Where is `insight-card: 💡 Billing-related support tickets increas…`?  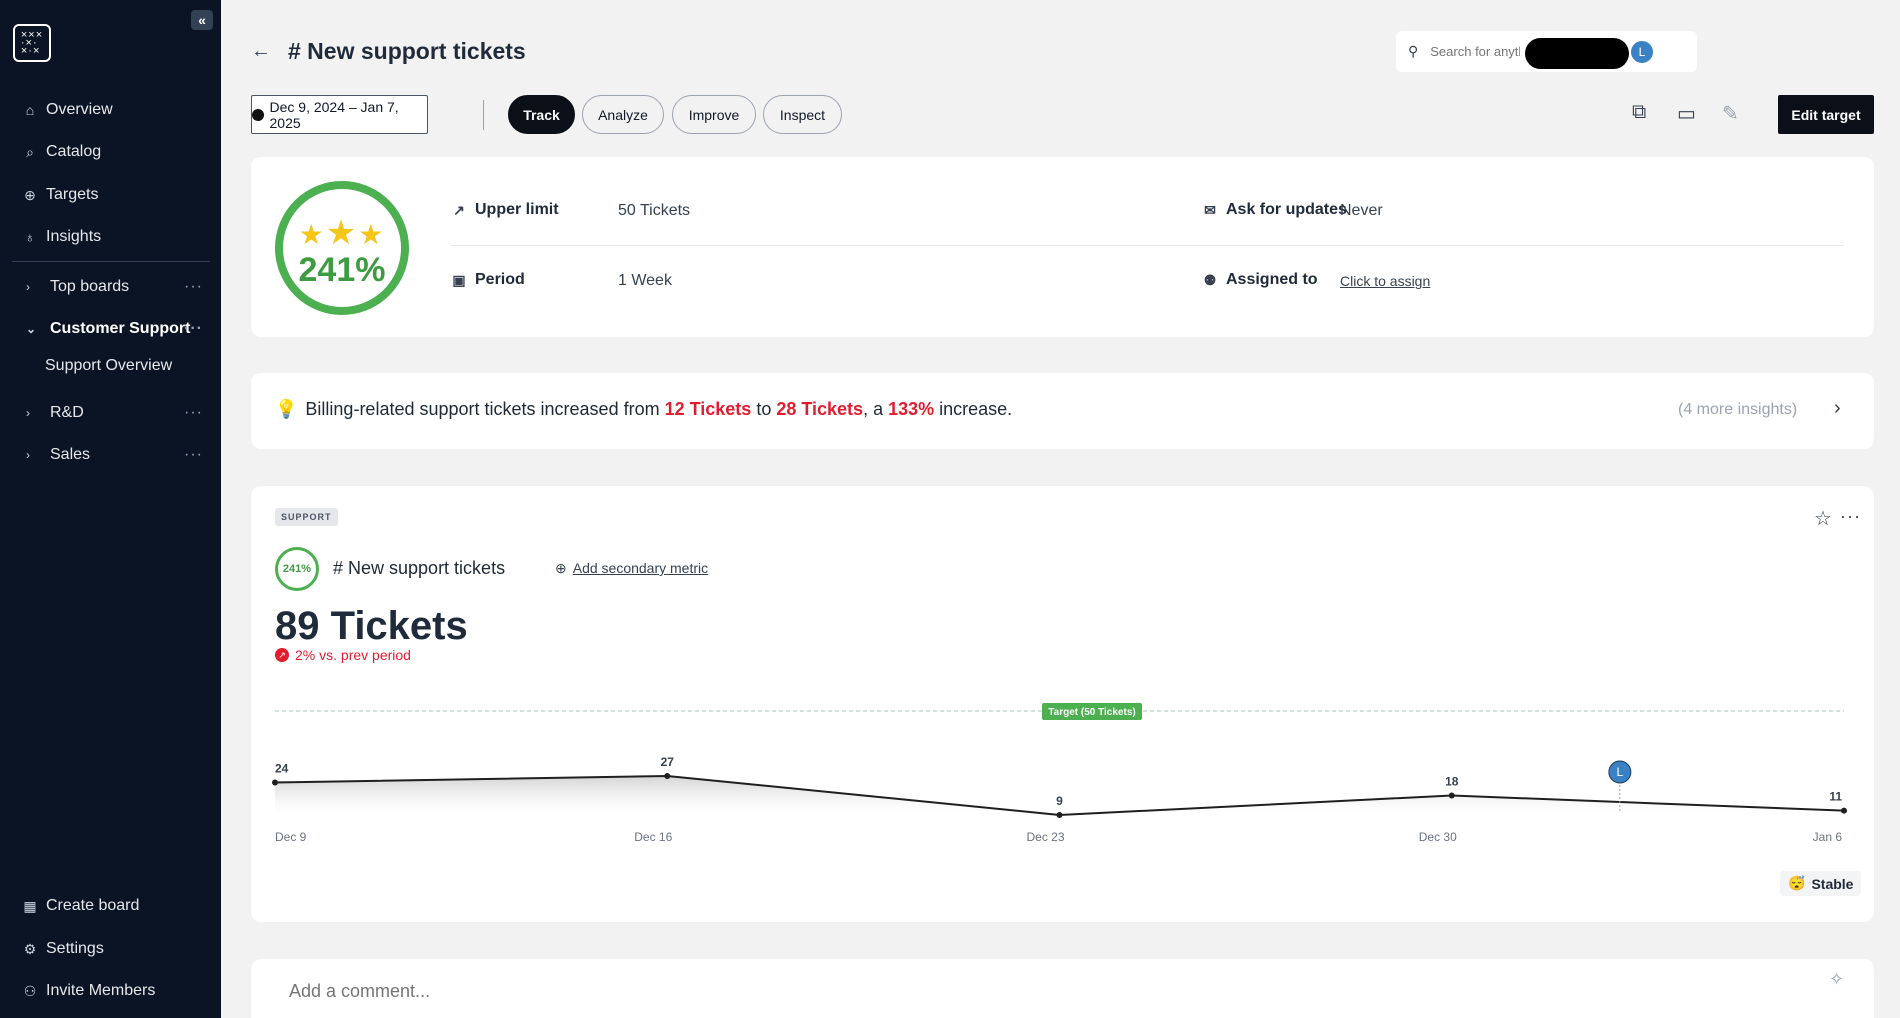
insight-card: 💡 Billing-related support tickets increas… is located at coordinates (1062, 411).